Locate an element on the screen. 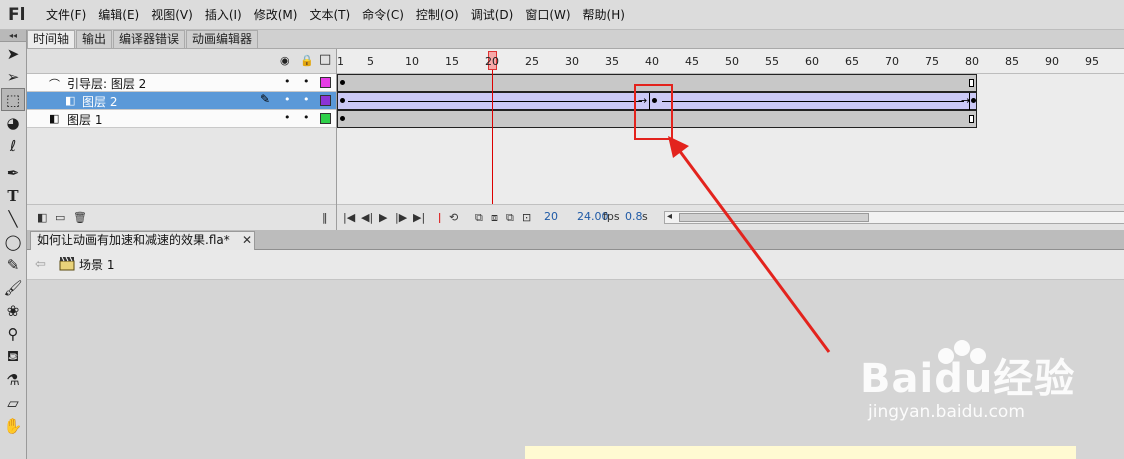 This screenshot has width=1124, height=459. watermark: Baidu经验 jingyan.baidu.com is located at coordinates (990, 388).